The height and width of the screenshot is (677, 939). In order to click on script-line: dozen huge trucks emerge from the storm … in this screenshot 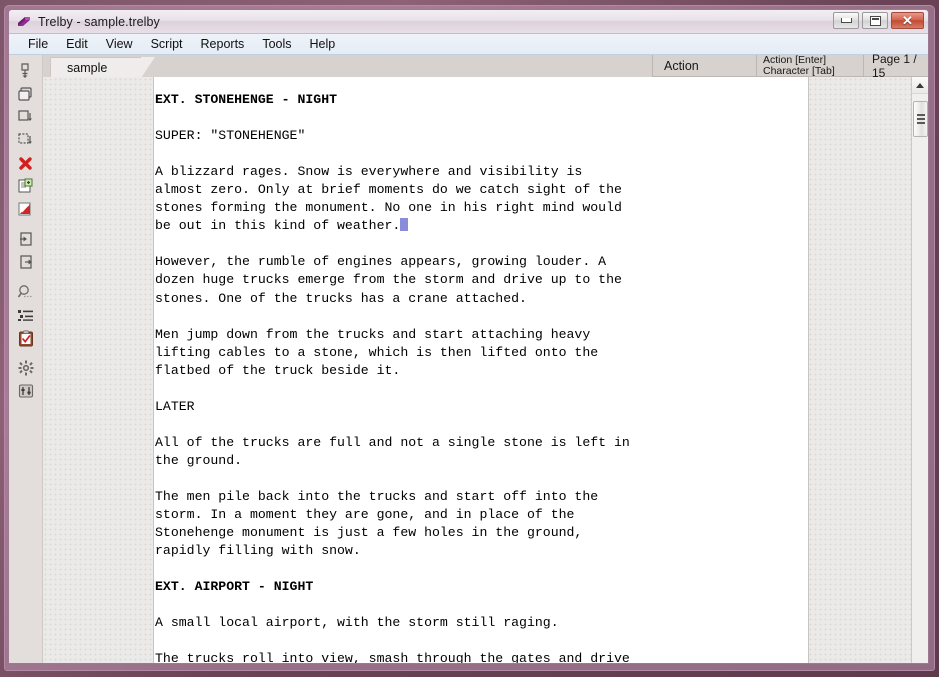, I will do `click(388, 280)`.